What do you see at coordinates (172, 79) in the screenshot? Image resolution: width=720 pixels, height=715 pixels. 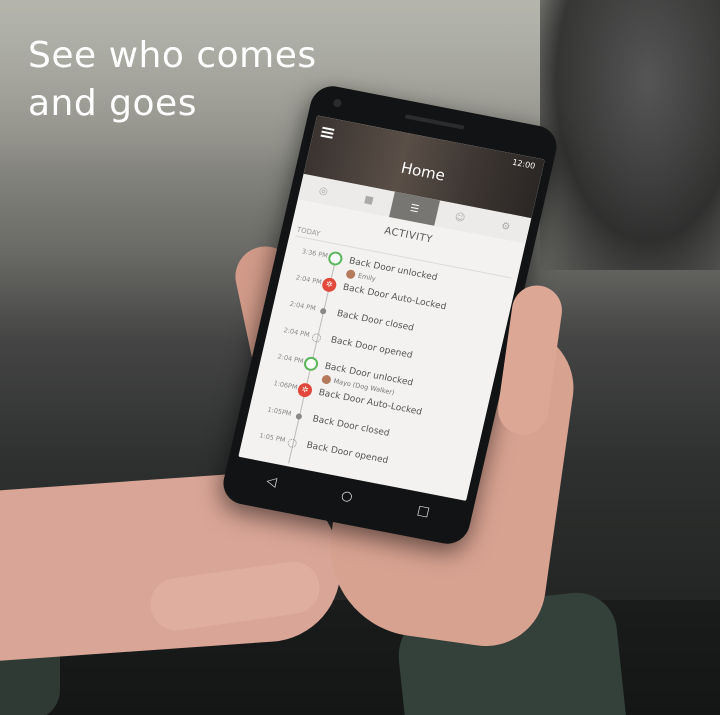 I see `headline: See who comes and goes` at bounding box center [172, 79].